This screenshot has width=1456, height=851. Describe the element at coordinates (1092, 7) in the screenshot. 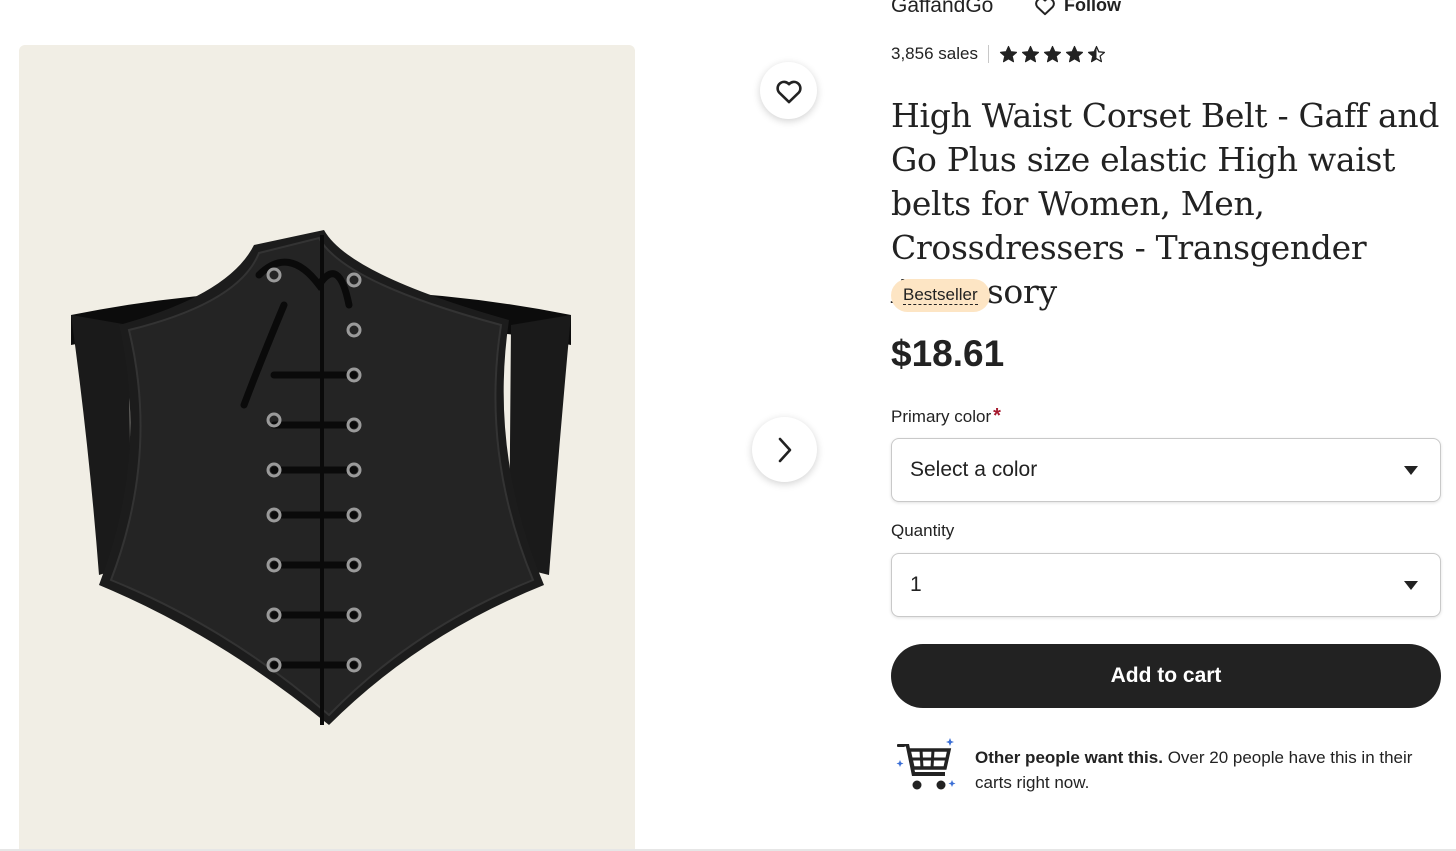

I see `follow-label: Follow` at that location.